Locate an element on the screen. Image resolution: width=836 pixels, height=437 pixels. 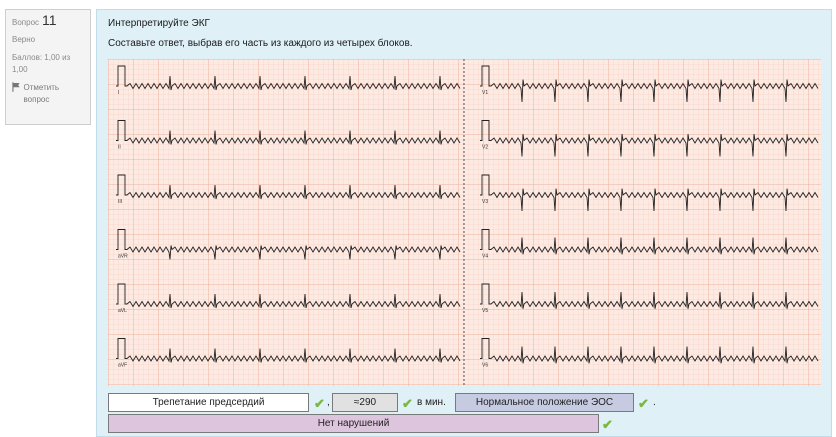
conduction-dropdown: Нет нарушений is located at coordinates (353, 423).